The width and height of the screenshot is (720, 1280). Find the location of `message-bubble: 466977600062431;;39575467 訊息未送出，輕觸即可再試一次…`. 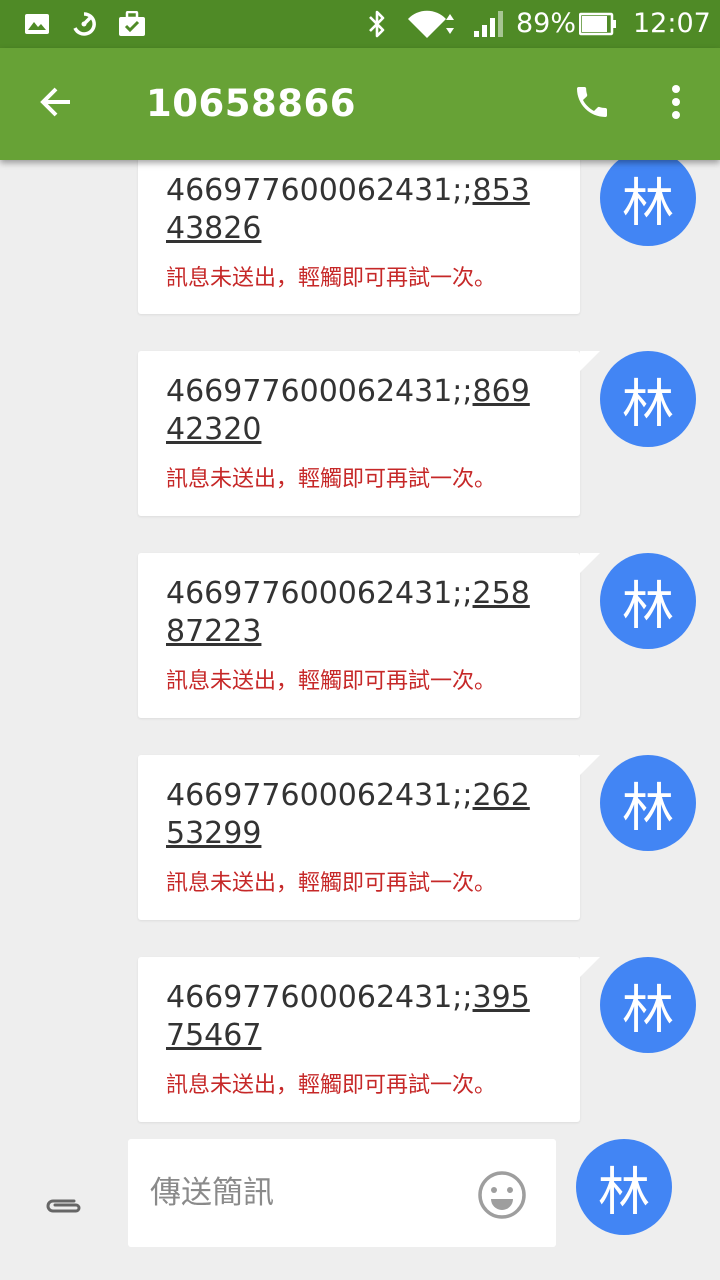

message-bubble: 466977600062431;;39575467 訊息未送出，輕觸即可再試一次… is located at coordinates (369, 1039).